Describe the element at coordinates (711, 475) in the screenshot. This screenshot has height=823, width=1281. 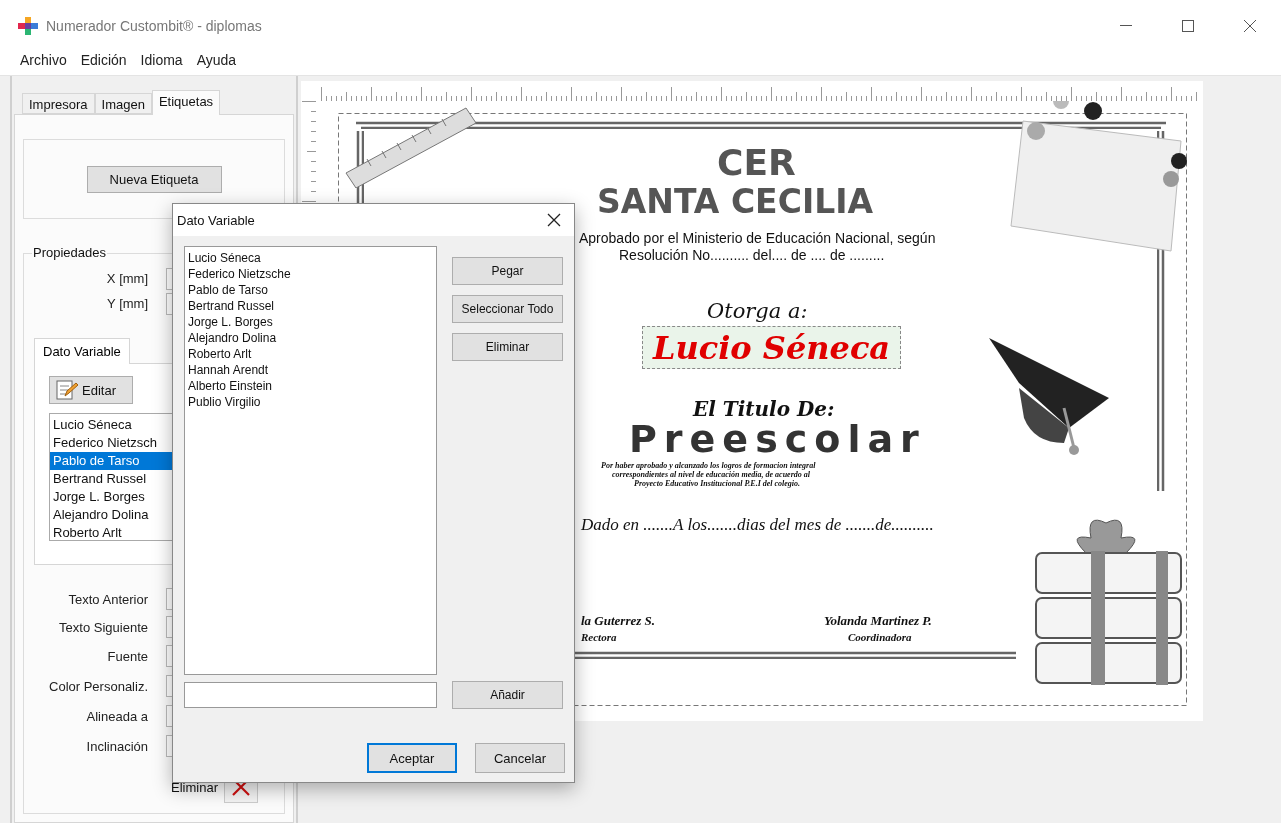
I see `reason-text: correspondientes al nivel de educación media, de acuerdo al` at that location.